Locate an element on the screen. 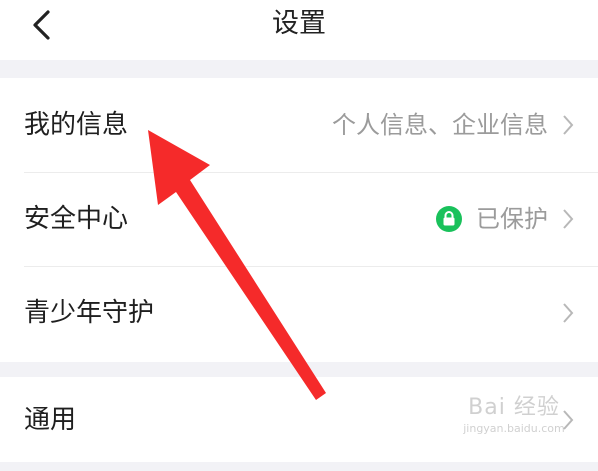 The width and height of the screenshot is (598, 471). row-label: 通用 is located at coordinates (50, 420).